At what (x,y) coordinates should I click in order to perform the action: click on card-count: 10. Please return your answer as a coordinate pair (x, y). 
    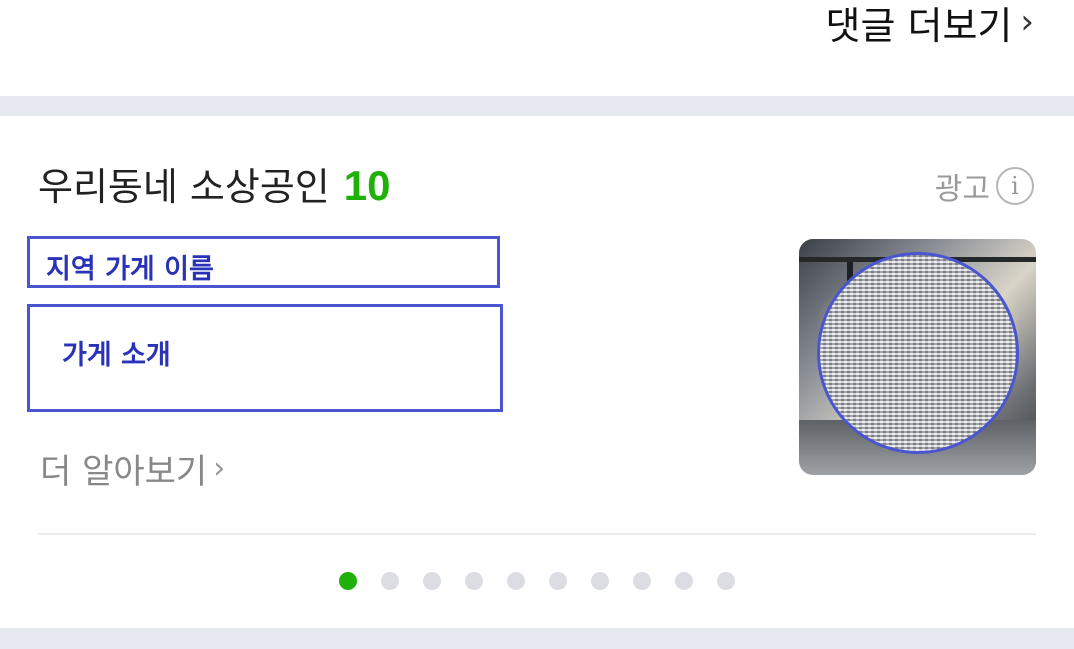
    Looking at the image, I should click on (367, 185).